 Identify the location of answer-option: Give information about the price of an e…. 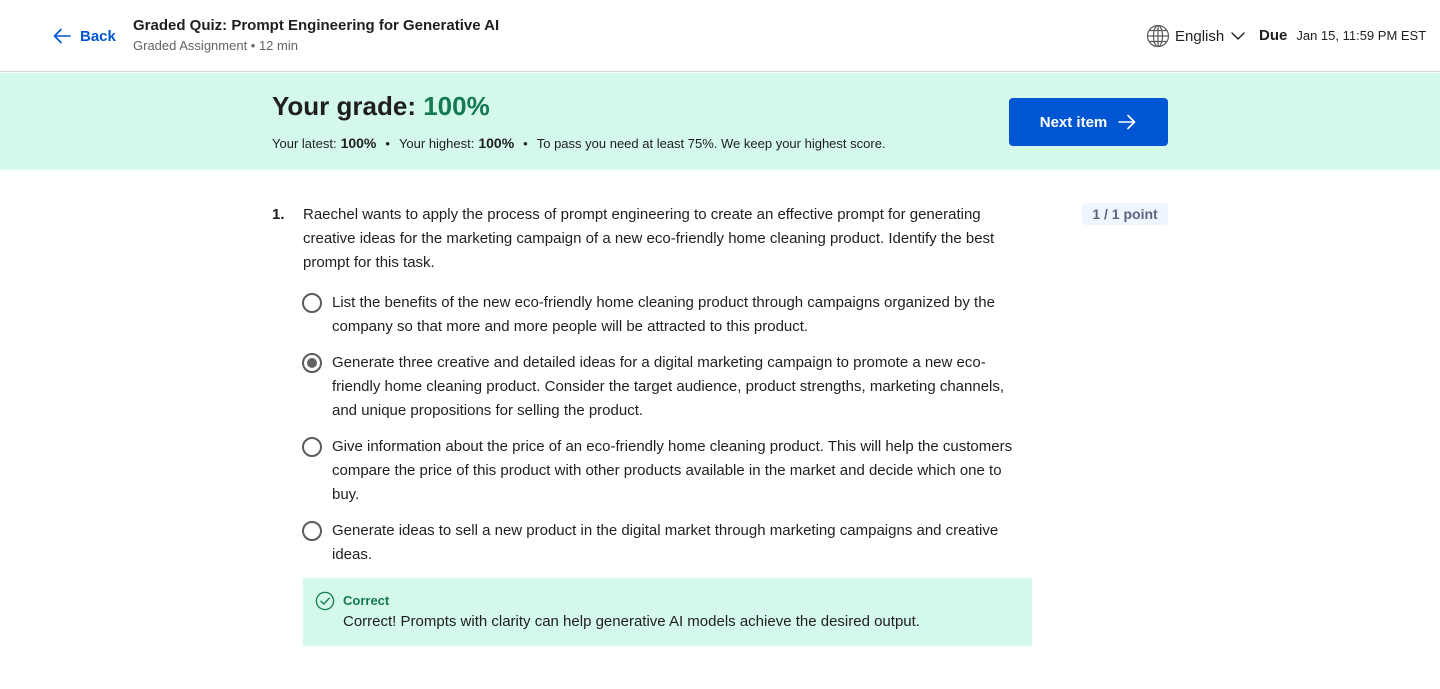
(664, 471).